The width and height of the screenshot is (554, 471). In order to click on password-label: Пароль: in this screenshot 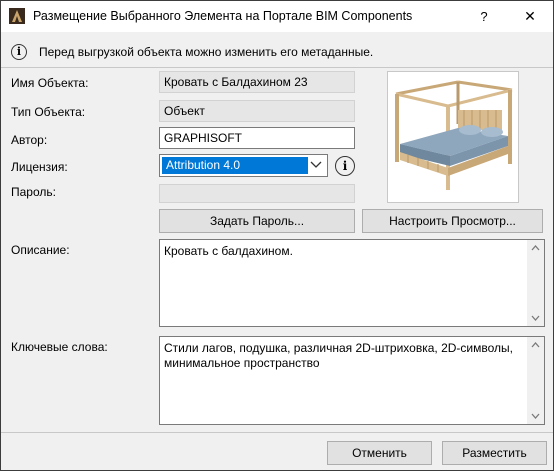, I will do `click(33, 192)`.